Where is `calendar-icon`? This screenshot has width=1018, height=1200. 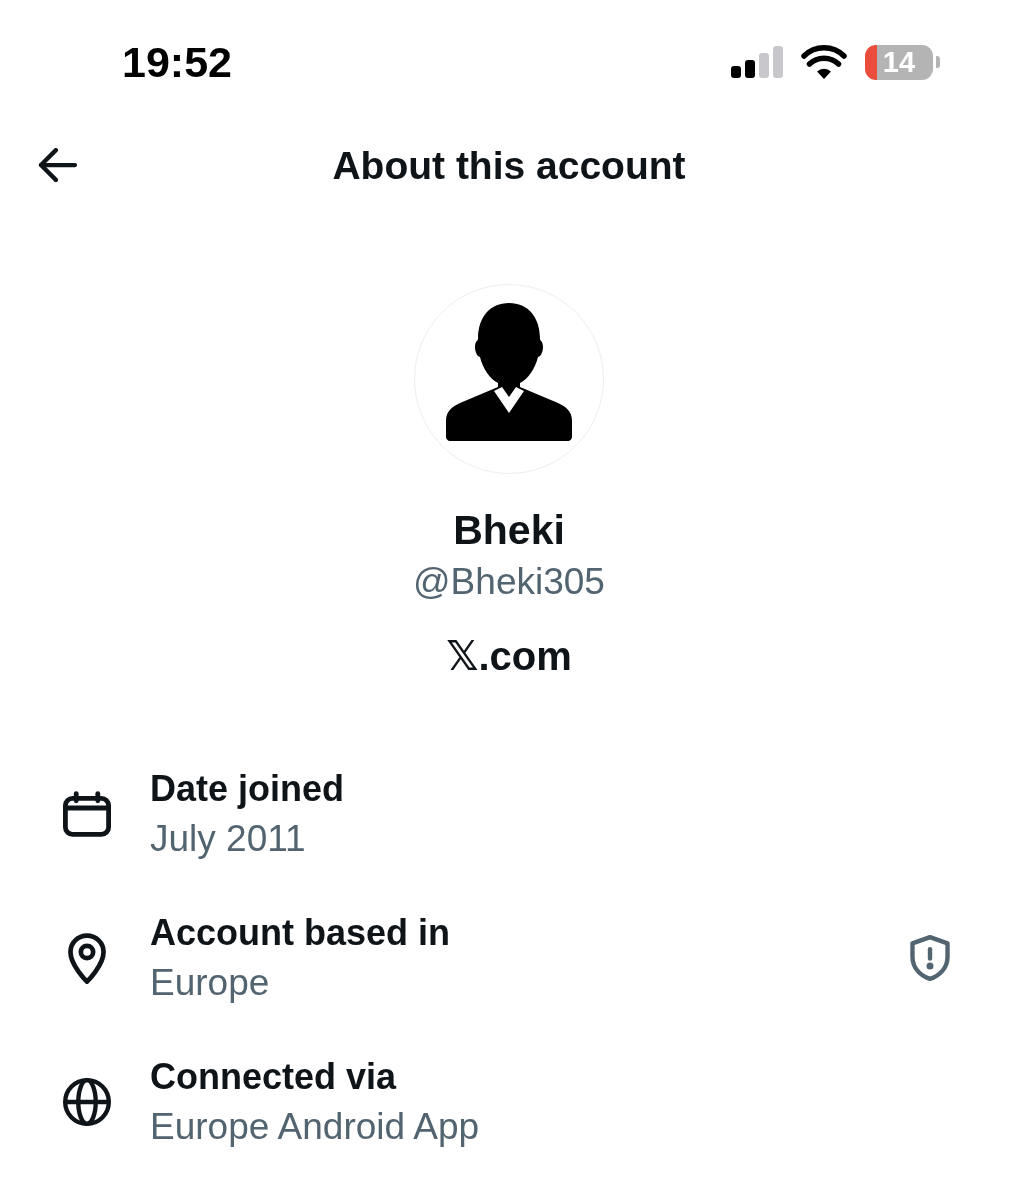 calendar-icon is located at coordinates (87, 814).